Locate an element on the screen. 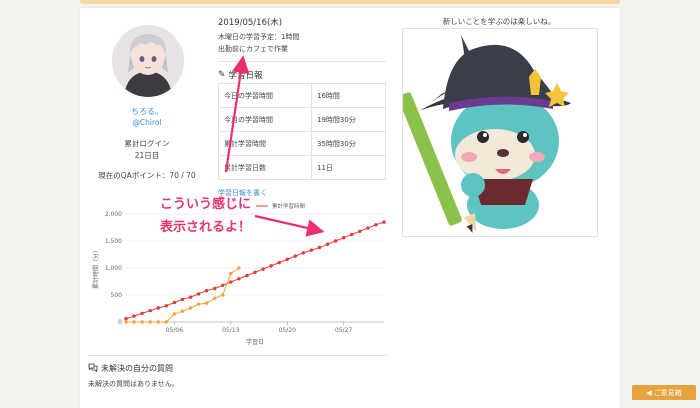 This screenshot has height=408, width=700. avatar is located at coordinates (148, 61).